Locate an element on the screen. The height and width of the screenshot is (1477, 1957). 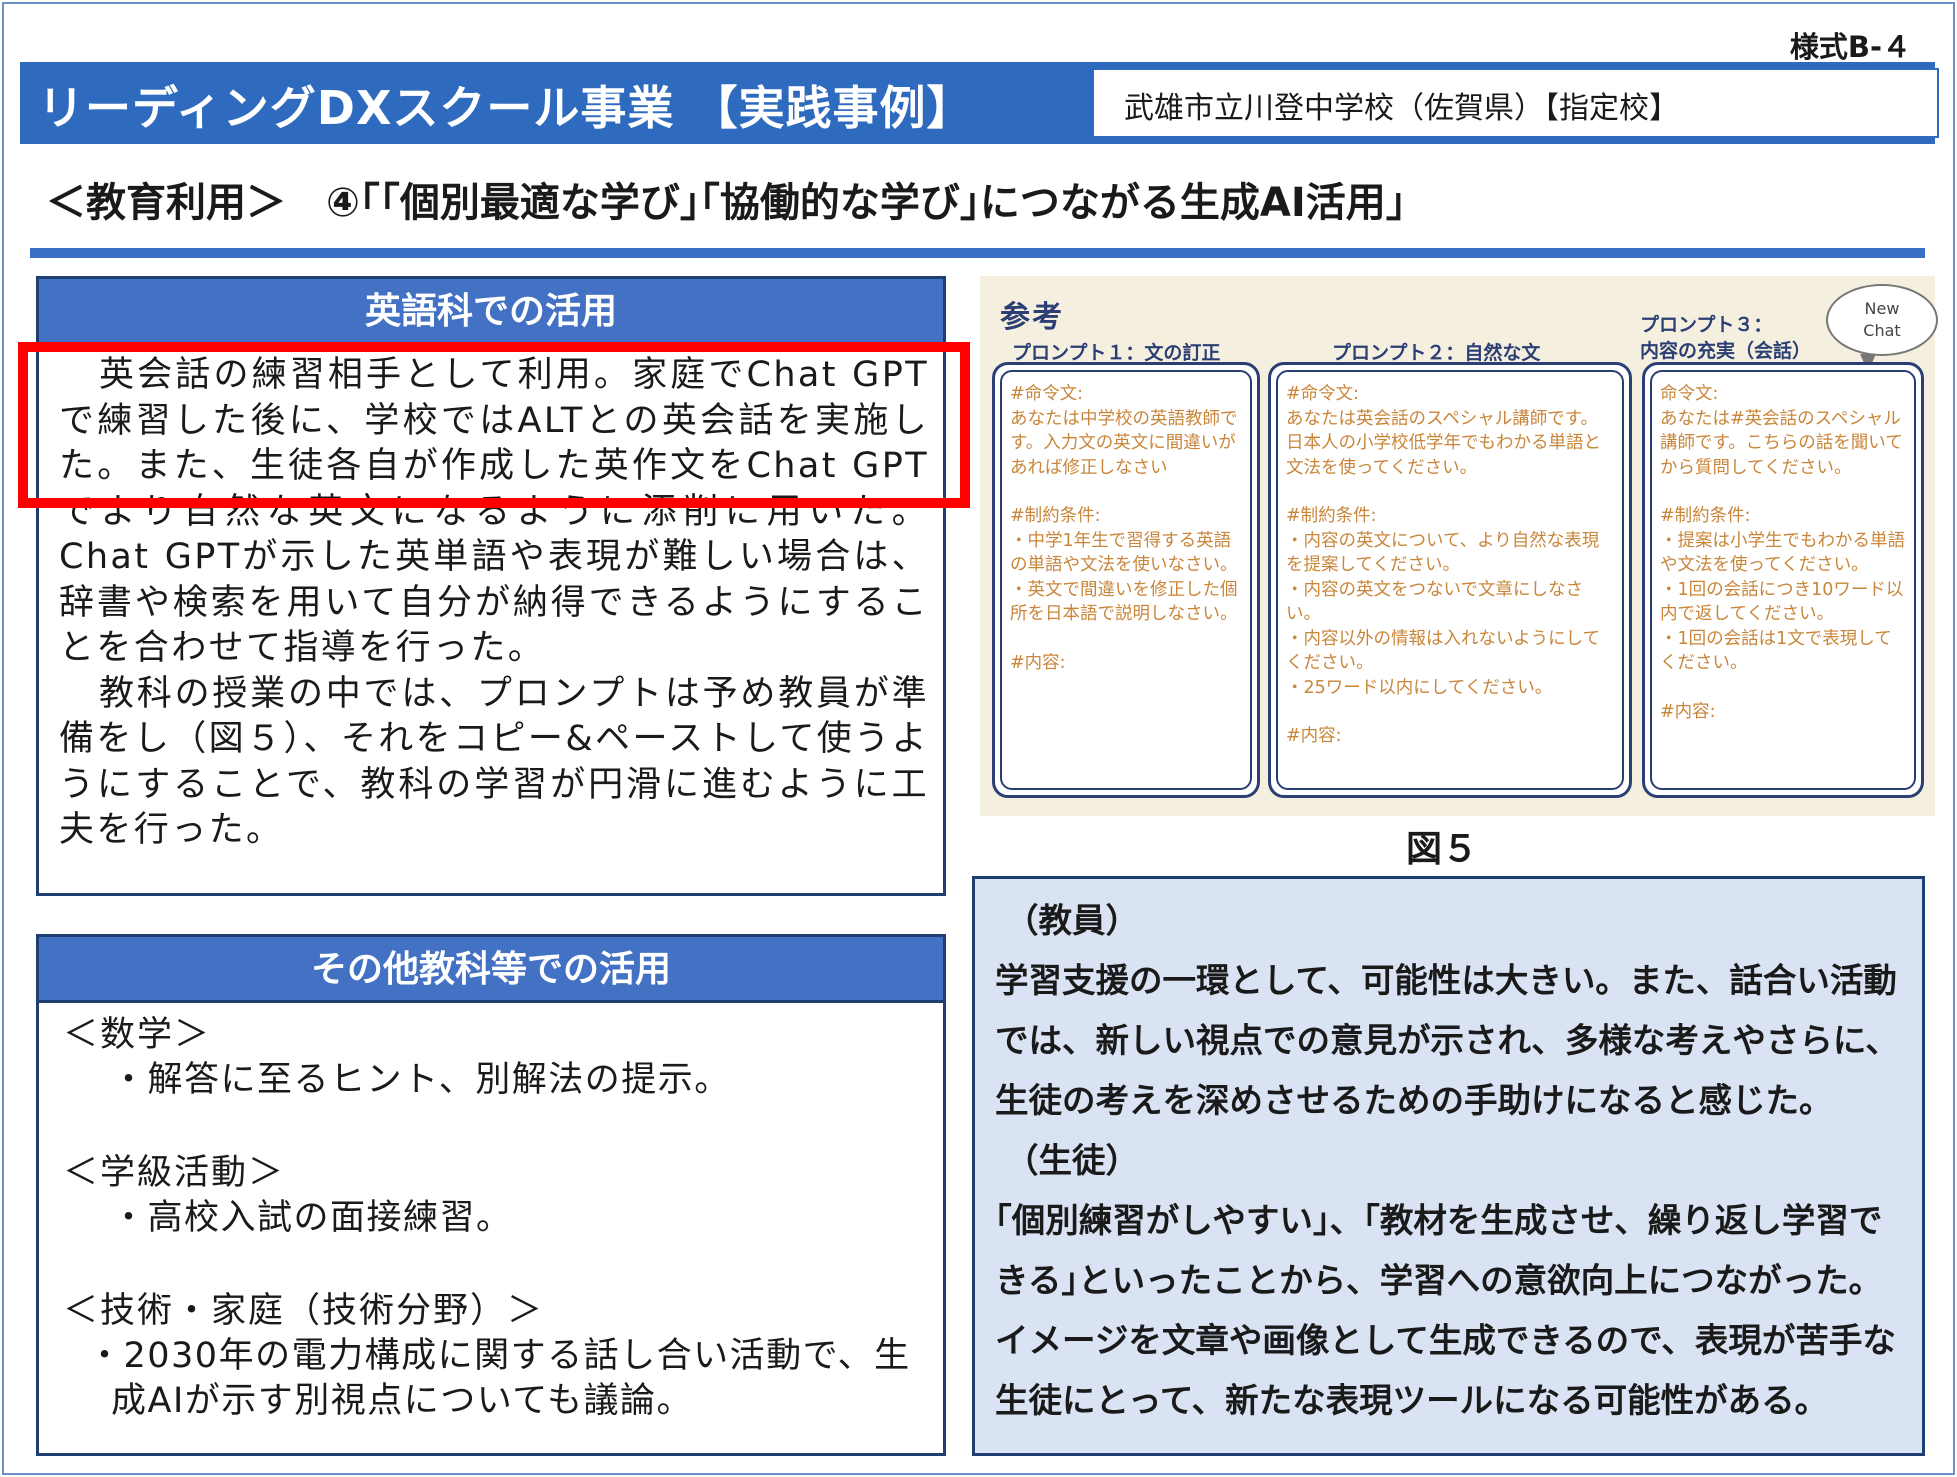
english-panel-heading: 英語科での活用 is located at coordinates (491, 312).